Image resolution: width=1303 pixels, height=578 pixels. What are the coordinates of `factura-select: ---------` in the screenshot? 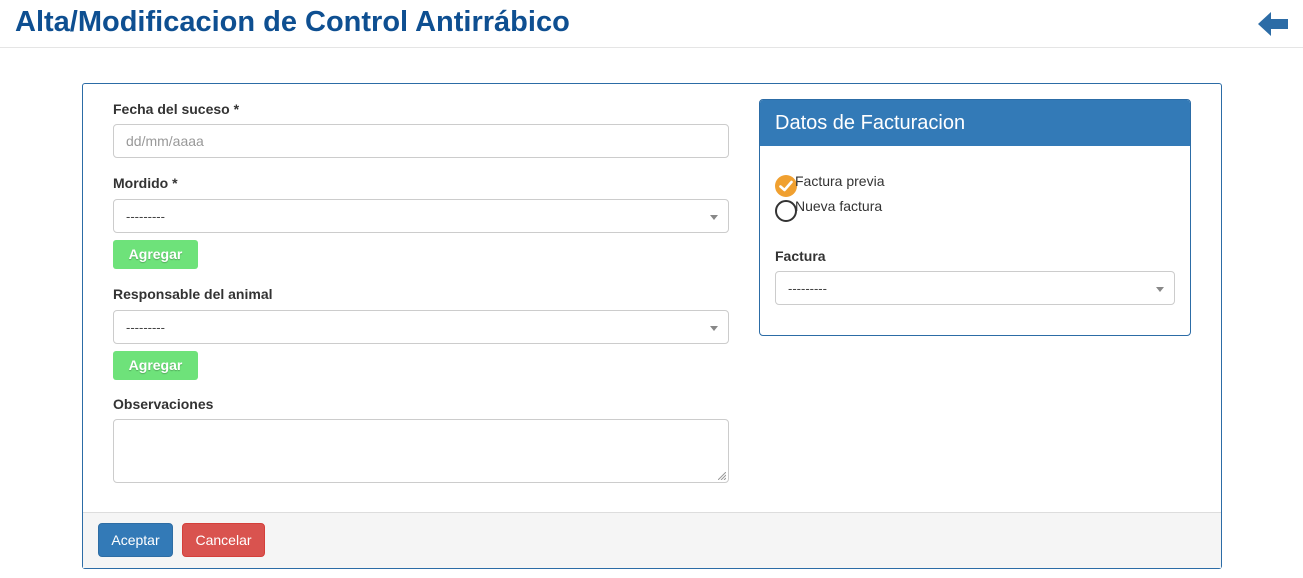 It's located at (975, 288).